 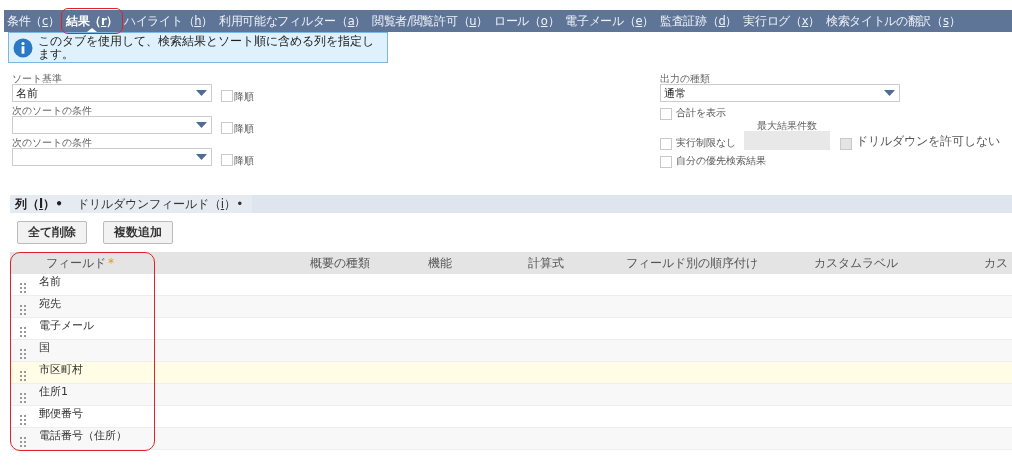 What do you see at coordinates (138, 232) in the screenshot?
I see `button: 複数追加` at bounding box center [138, 232].